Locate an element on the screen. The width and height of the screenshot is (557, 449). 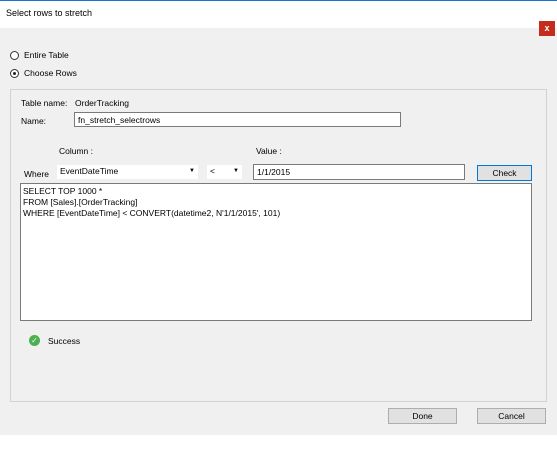
column-select-value: EventDateTime is located at coordinates (89, 171).